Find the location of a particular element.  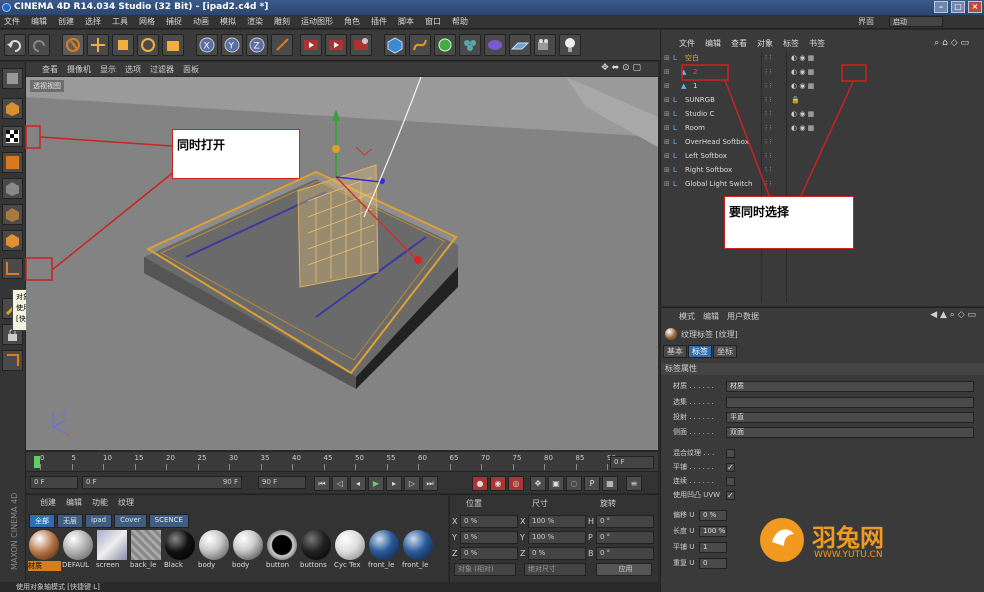

previous-frame-button: ◂ is located at coordinates (358, 483).